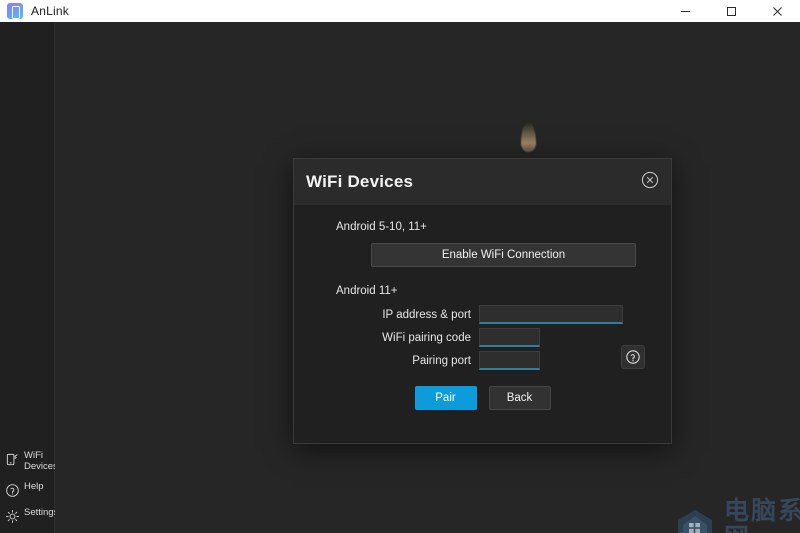  Describe the element at coordinates (15, 11) in the screenshot. I see `anlink-app-icon` at that location.